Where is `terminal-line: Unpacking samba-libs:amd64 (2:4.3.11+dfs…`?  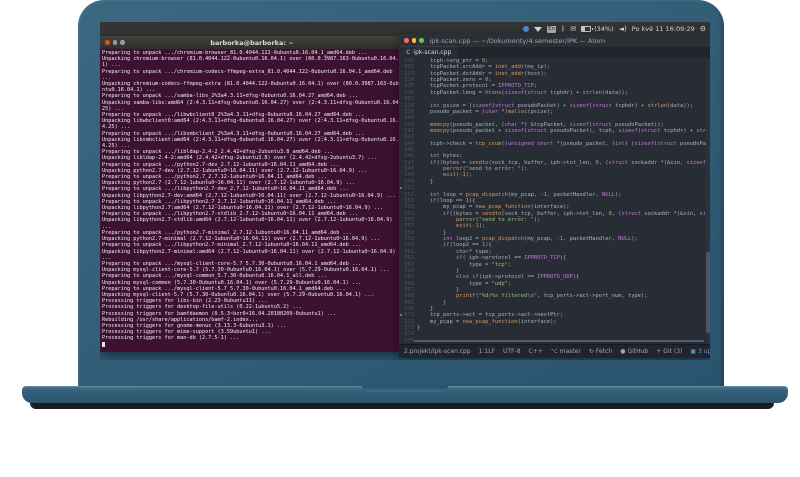 terminal-line: Unpacking samba-libs:amd64 (2:4.3.11+dfs… is located at coordinates (252, 105).